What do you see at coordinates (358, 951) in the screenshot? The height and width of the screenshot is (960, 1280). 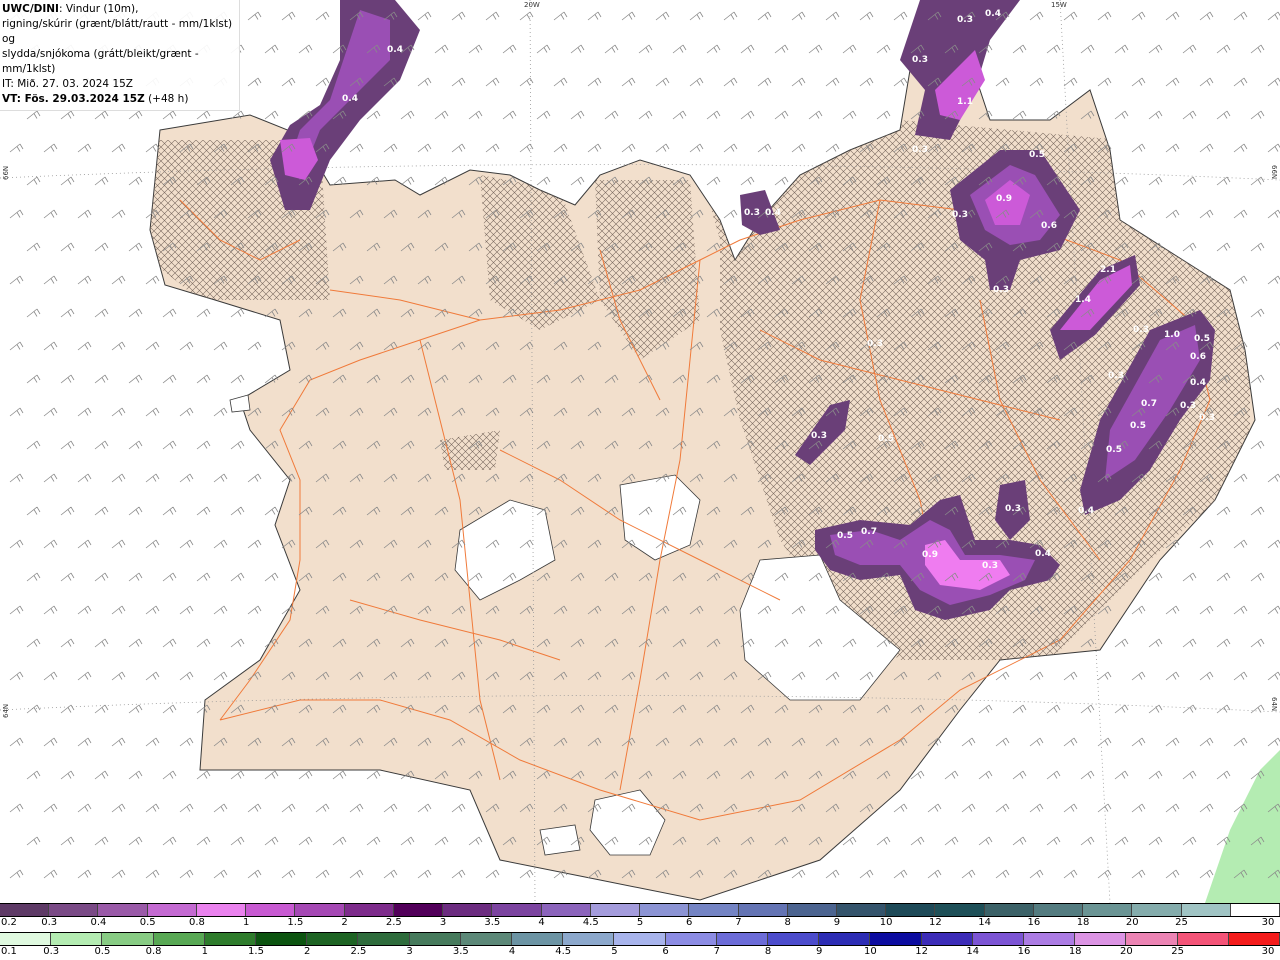 I see `rain-legend-label: 2.5` at bounding box center [358, 951].